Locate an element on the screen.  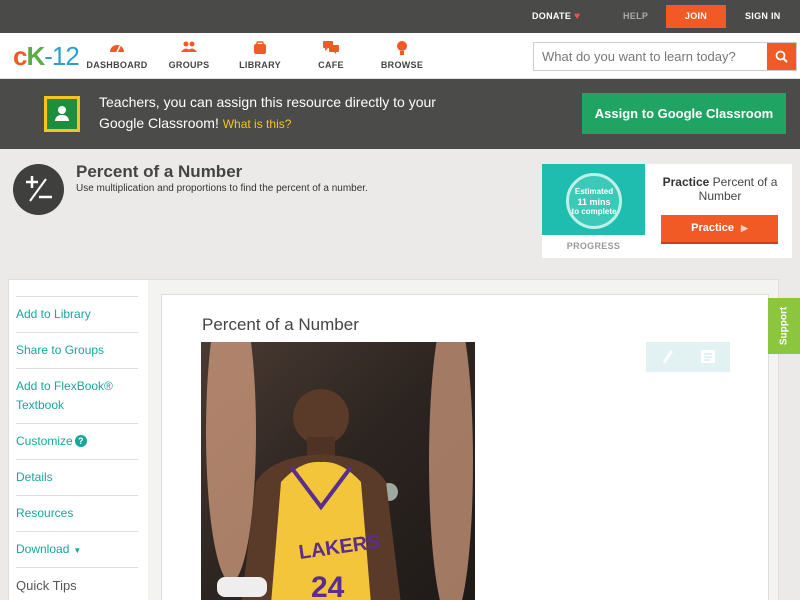
arrow-right-icon: ▶ is located at coordinates (744, 228).